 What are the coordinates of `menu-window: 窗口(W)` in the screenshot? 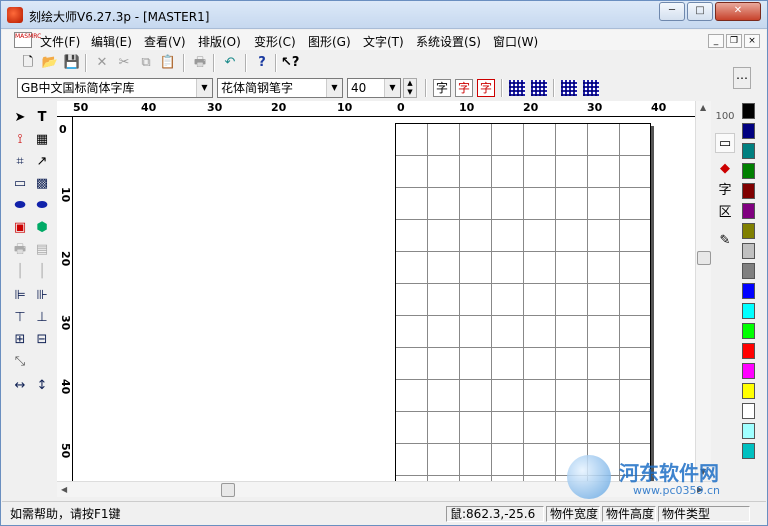 It's located at (515, 41).